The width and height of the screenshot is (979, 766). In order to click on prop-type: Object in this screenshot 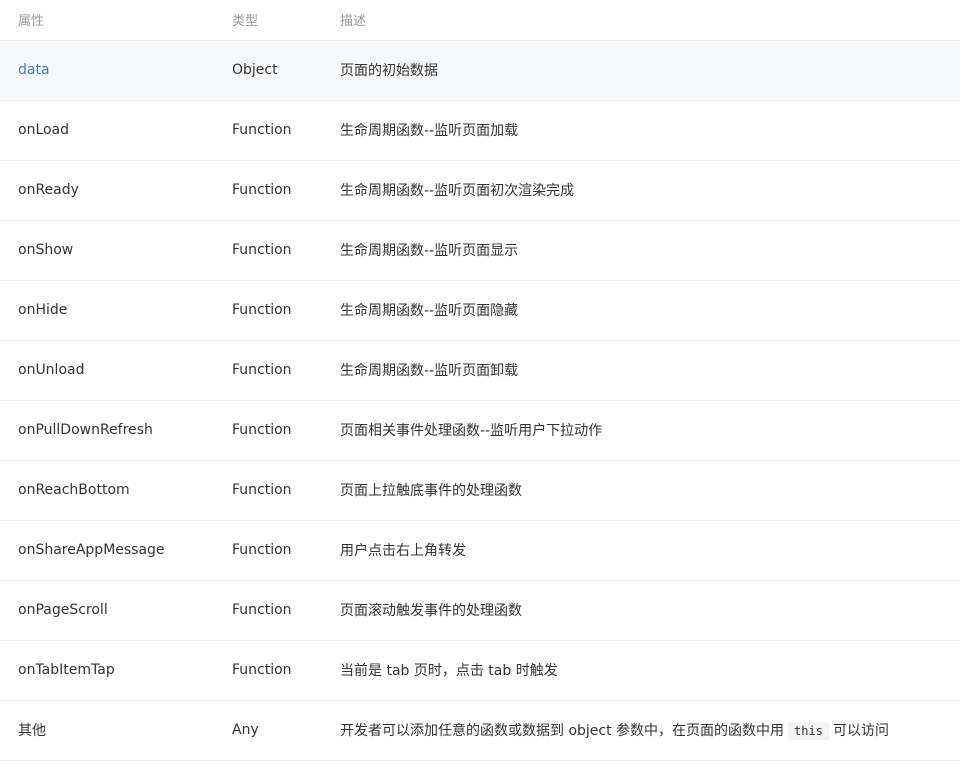, I will do `click(276, 70)`.